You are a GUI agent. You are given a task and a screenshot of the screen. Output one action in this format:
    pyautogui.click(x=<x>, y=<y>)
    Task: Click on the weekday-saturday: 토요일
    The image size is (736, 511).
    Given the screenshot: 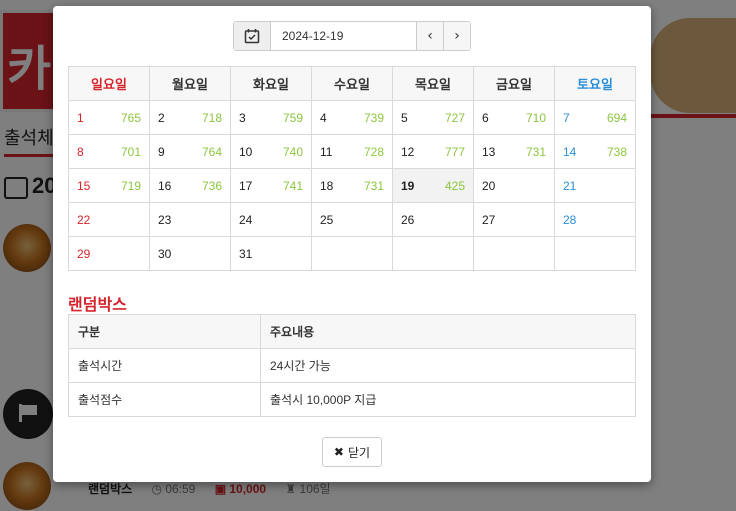 What is the action you would take?
    pyautogui.click(x=595, y=83)
    